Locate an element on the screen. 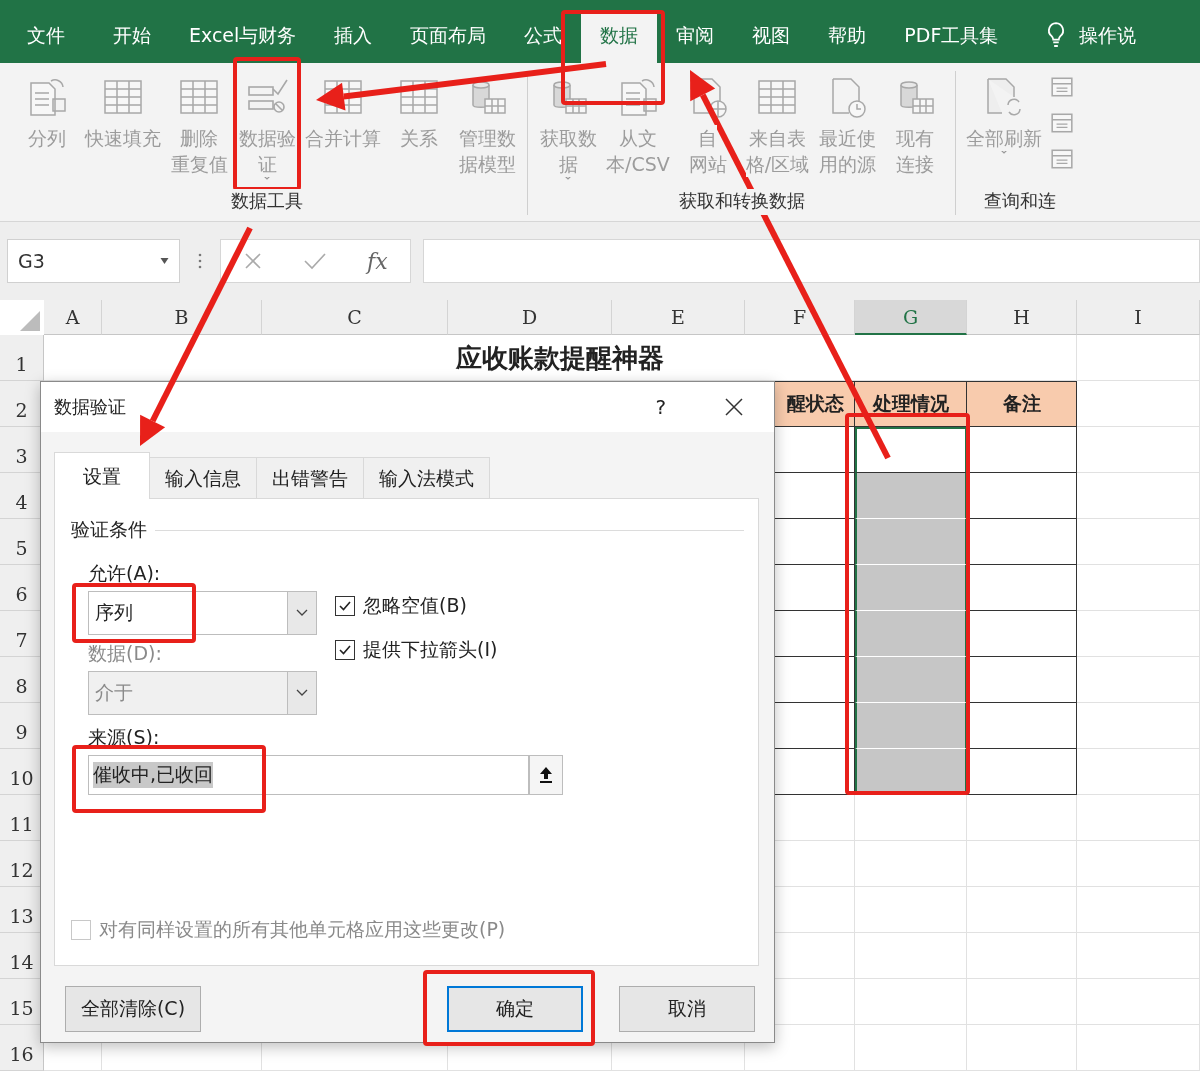 The width and height of the screenshot is (1200, 1090). field-label: 数据(D): is located at coordinates (125, 653).